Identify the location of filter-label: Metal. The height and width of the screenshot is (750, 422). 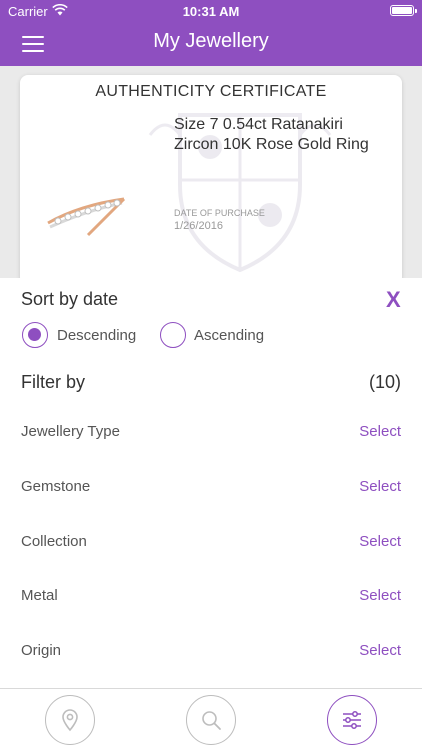
(39, 595).